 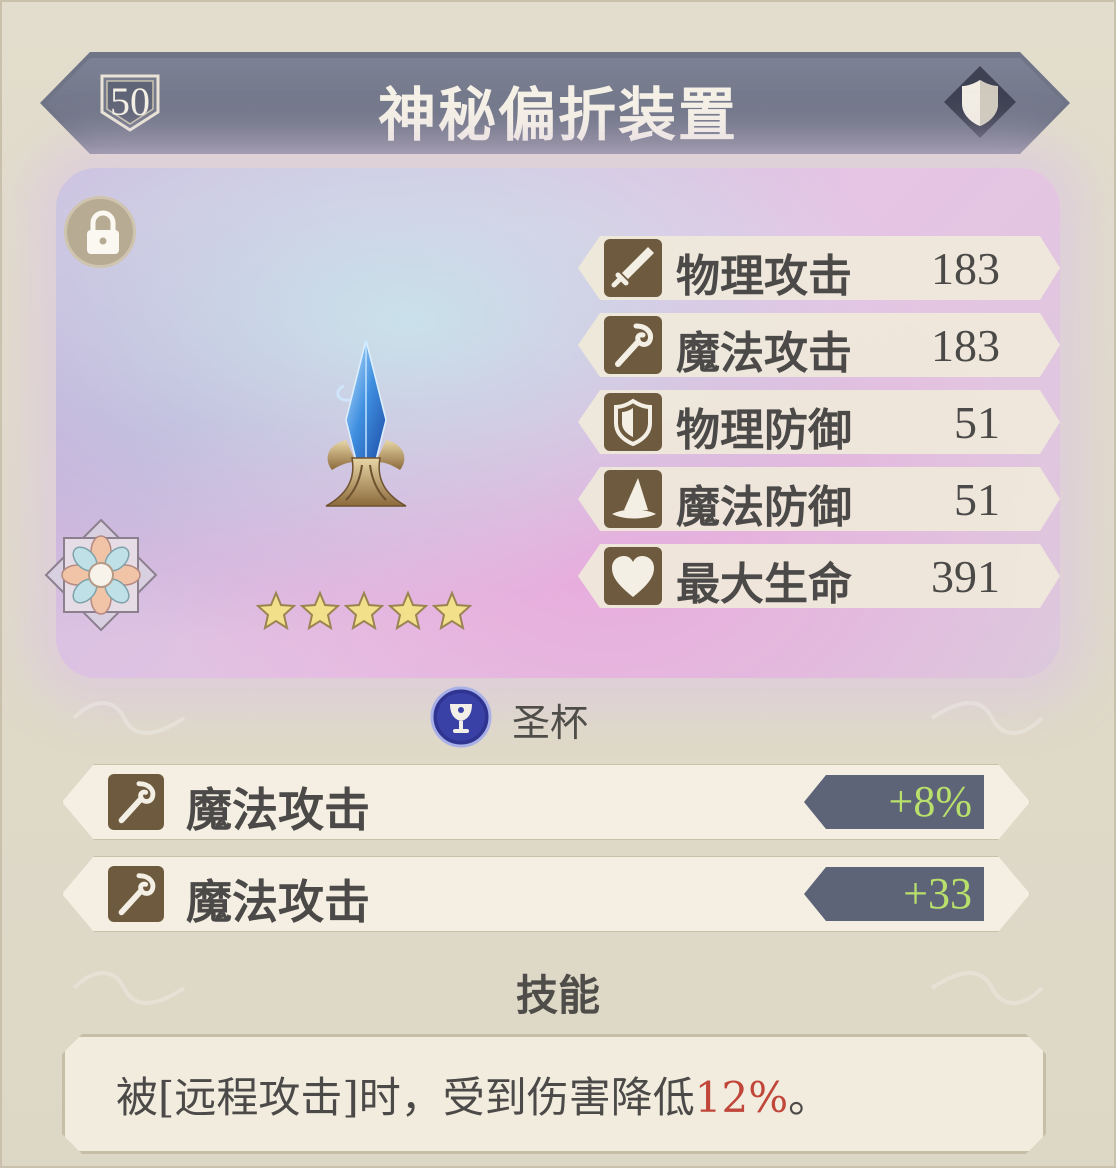 What do you see at coordinates (894, 894) in the screenshot?
I see `sub-stat-value: +33` at bounding box center [894, 894].